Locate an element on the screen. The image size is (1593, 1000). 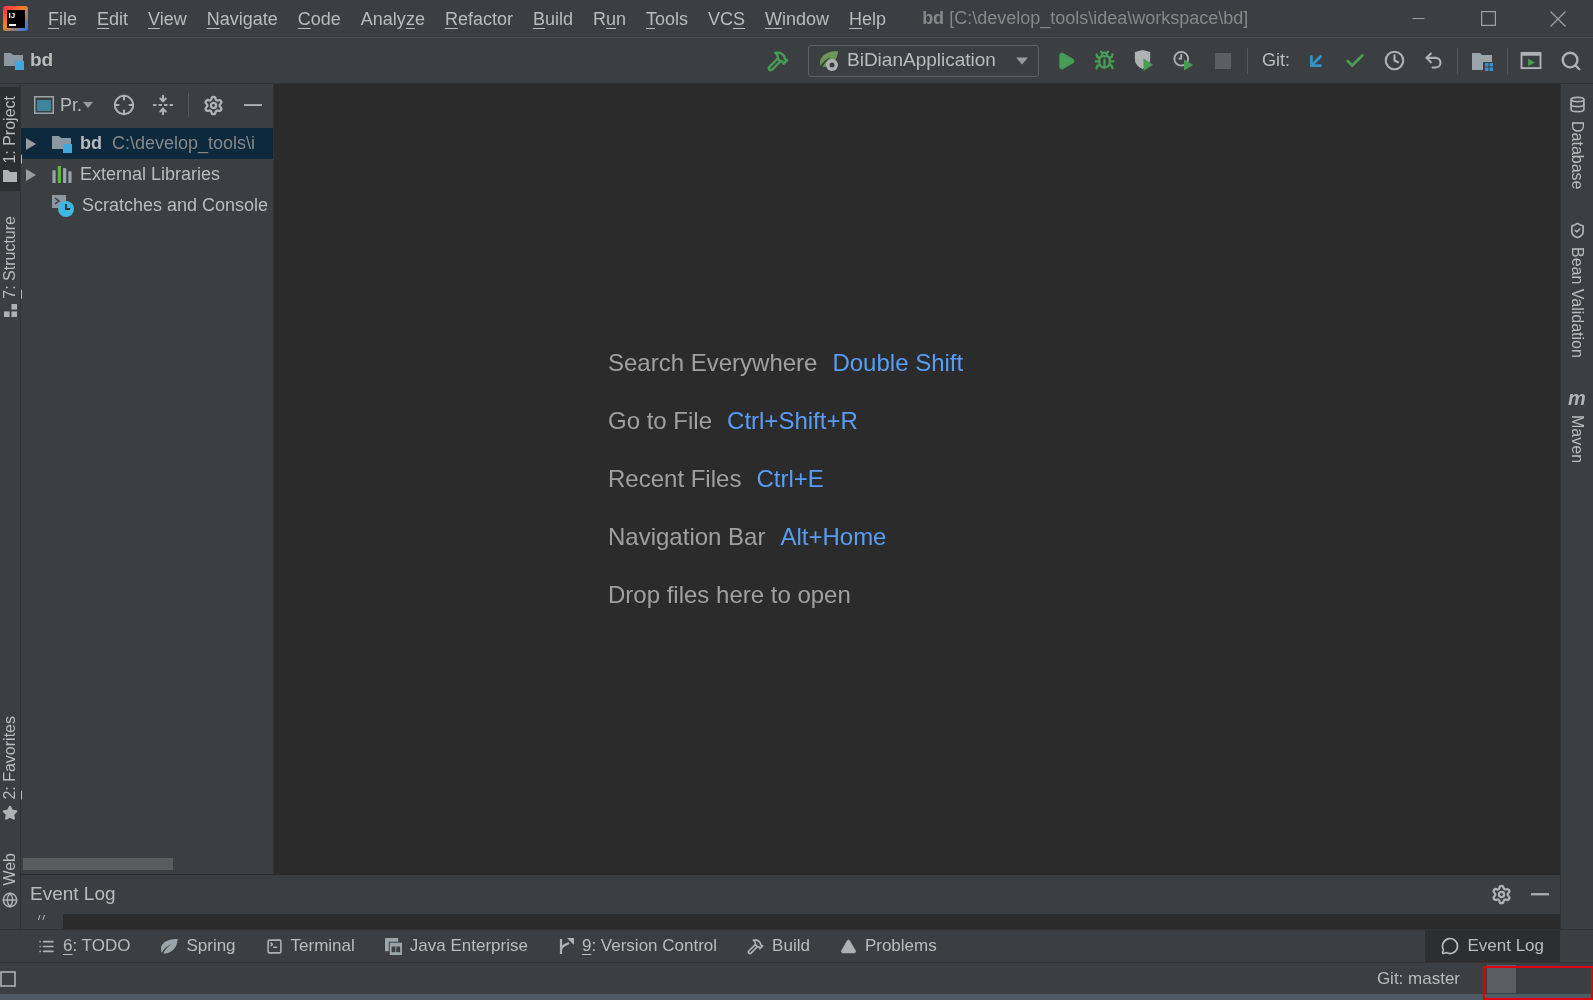
marks-icon is located at coordinates (41, 917).